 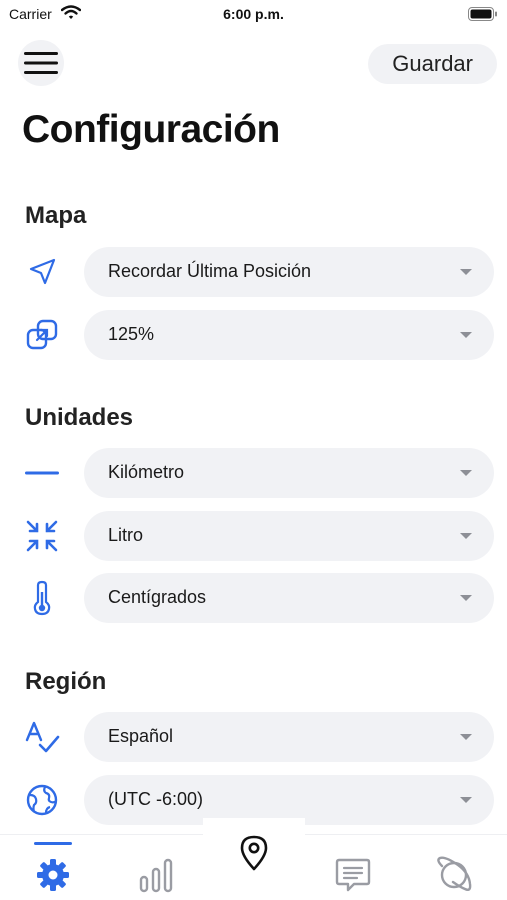 I want to click on scale-squares-icon, so click(x=42, y=335).